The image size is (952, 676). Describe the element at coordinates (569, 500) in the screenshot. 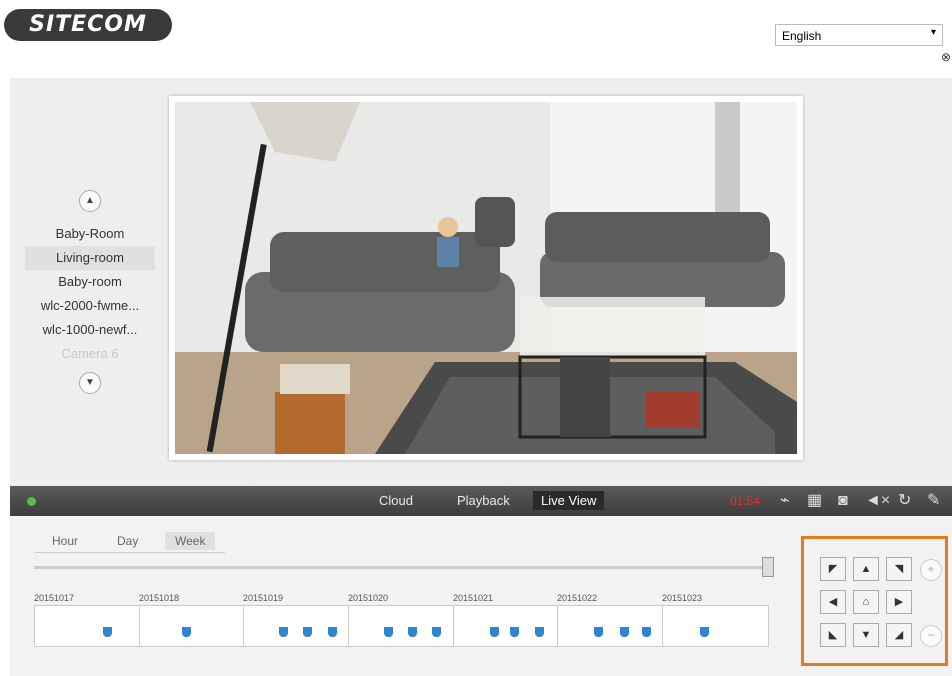

I see `tab-live-view: Live View` at that location.